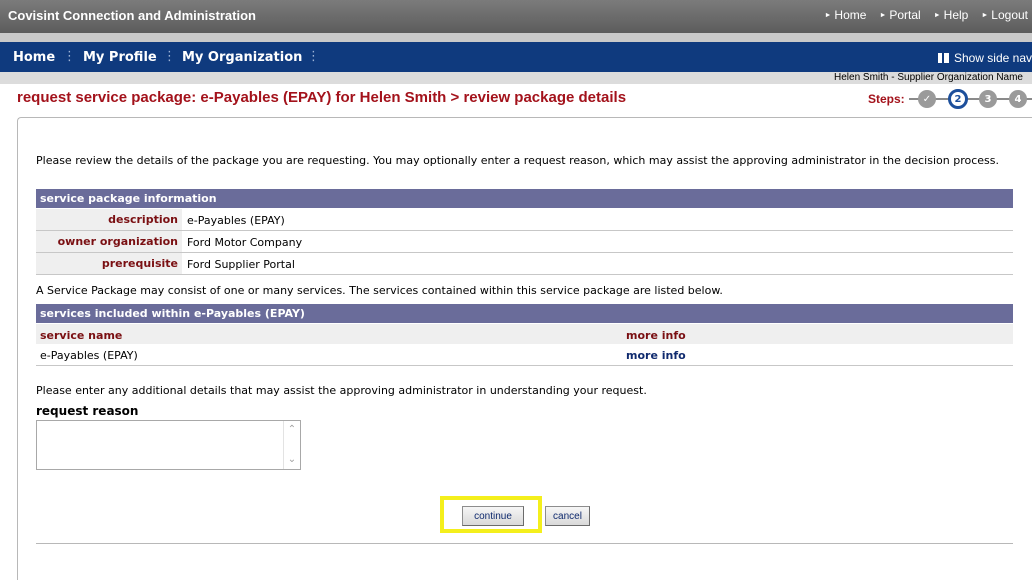 This screenshot has width=1032, height=580. I want to click on top-link-portal: ► Portal, so click(899, 15).